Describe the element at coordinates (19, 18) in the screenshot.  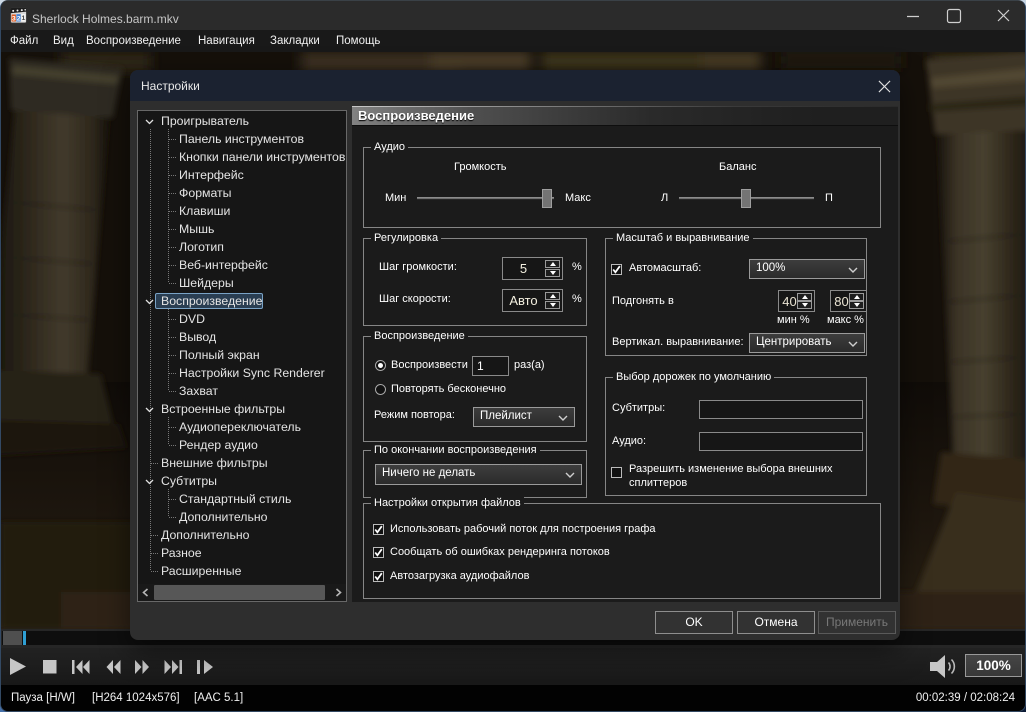
I see `svg-text: 2` at that location.